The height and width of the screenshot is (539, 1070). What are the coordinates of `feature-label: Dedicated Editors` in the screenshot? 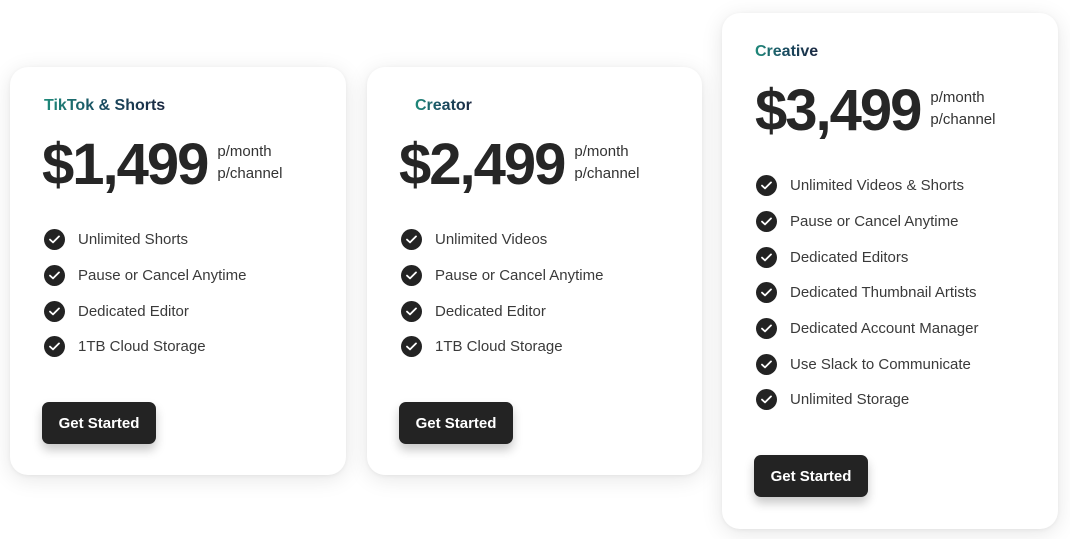 It's located at (849, 257).